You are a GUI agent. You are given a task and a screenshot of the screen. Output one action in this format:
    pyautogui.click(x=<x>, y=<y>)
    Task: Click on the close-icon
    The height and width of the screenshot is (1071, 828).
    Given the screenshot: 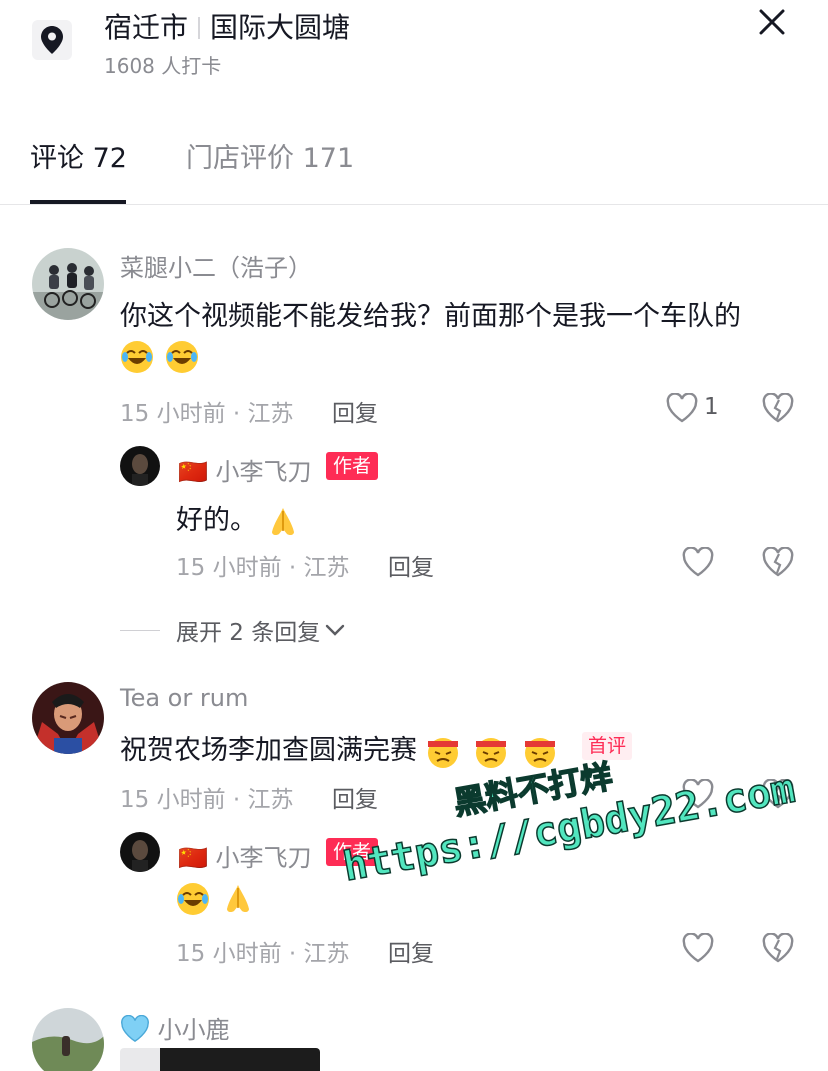 What is the action you would take?
    pyautogui.click(x=772, y=22)
    